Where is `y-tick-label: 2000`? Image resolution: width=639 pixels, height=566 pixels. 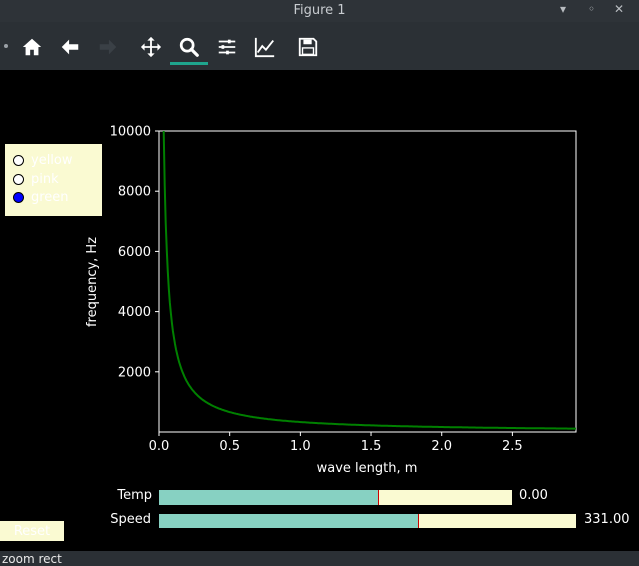 y-tick-label: 2000 is located at coordinates (134, 372).